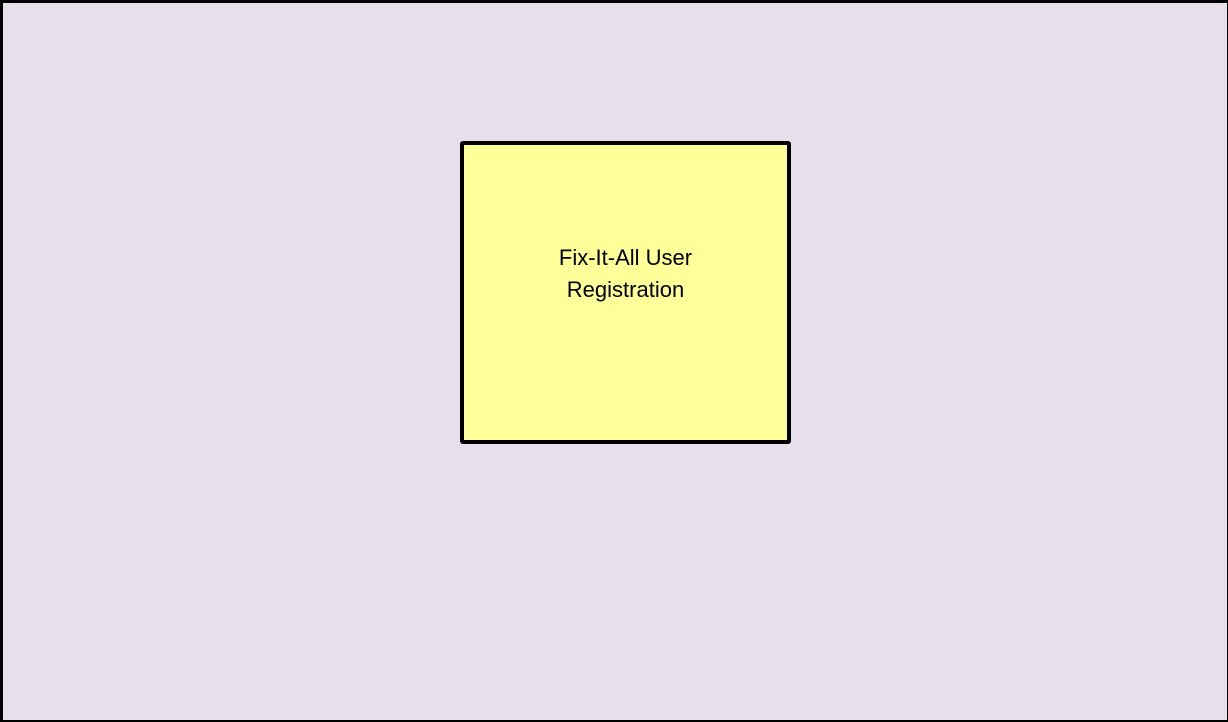 Image resolution: width=1228 pixels, height=722 pixels. What do you see at coordinates (625, 257) in the screenshot?
I see `process-box-label-line-1: Fix-It-All User` at bounding box center [625, 257].